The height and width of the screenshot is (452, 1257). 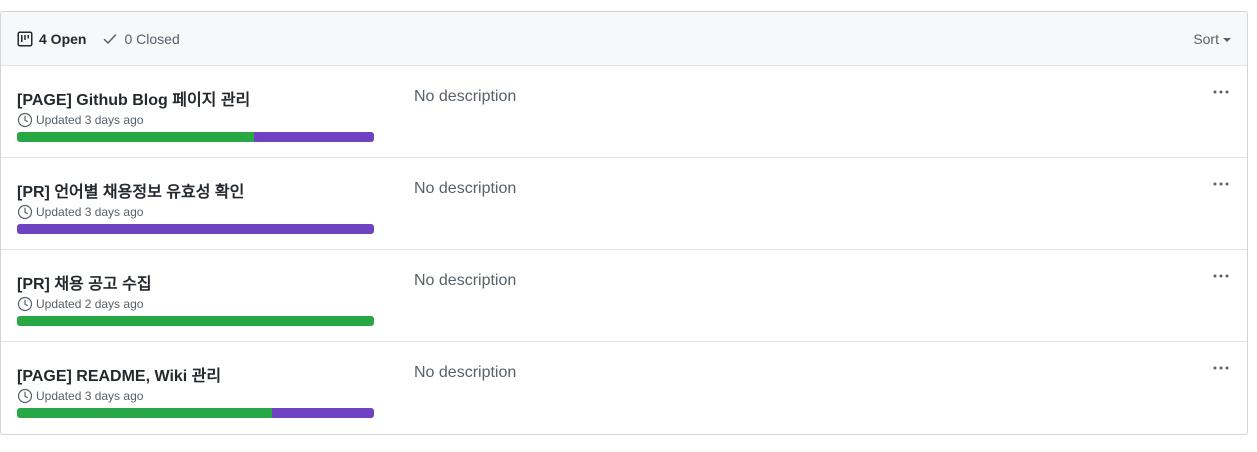 I want to click on projects-list-header: 4 Open 0 Closed Sort, so click(x=624, y=39).